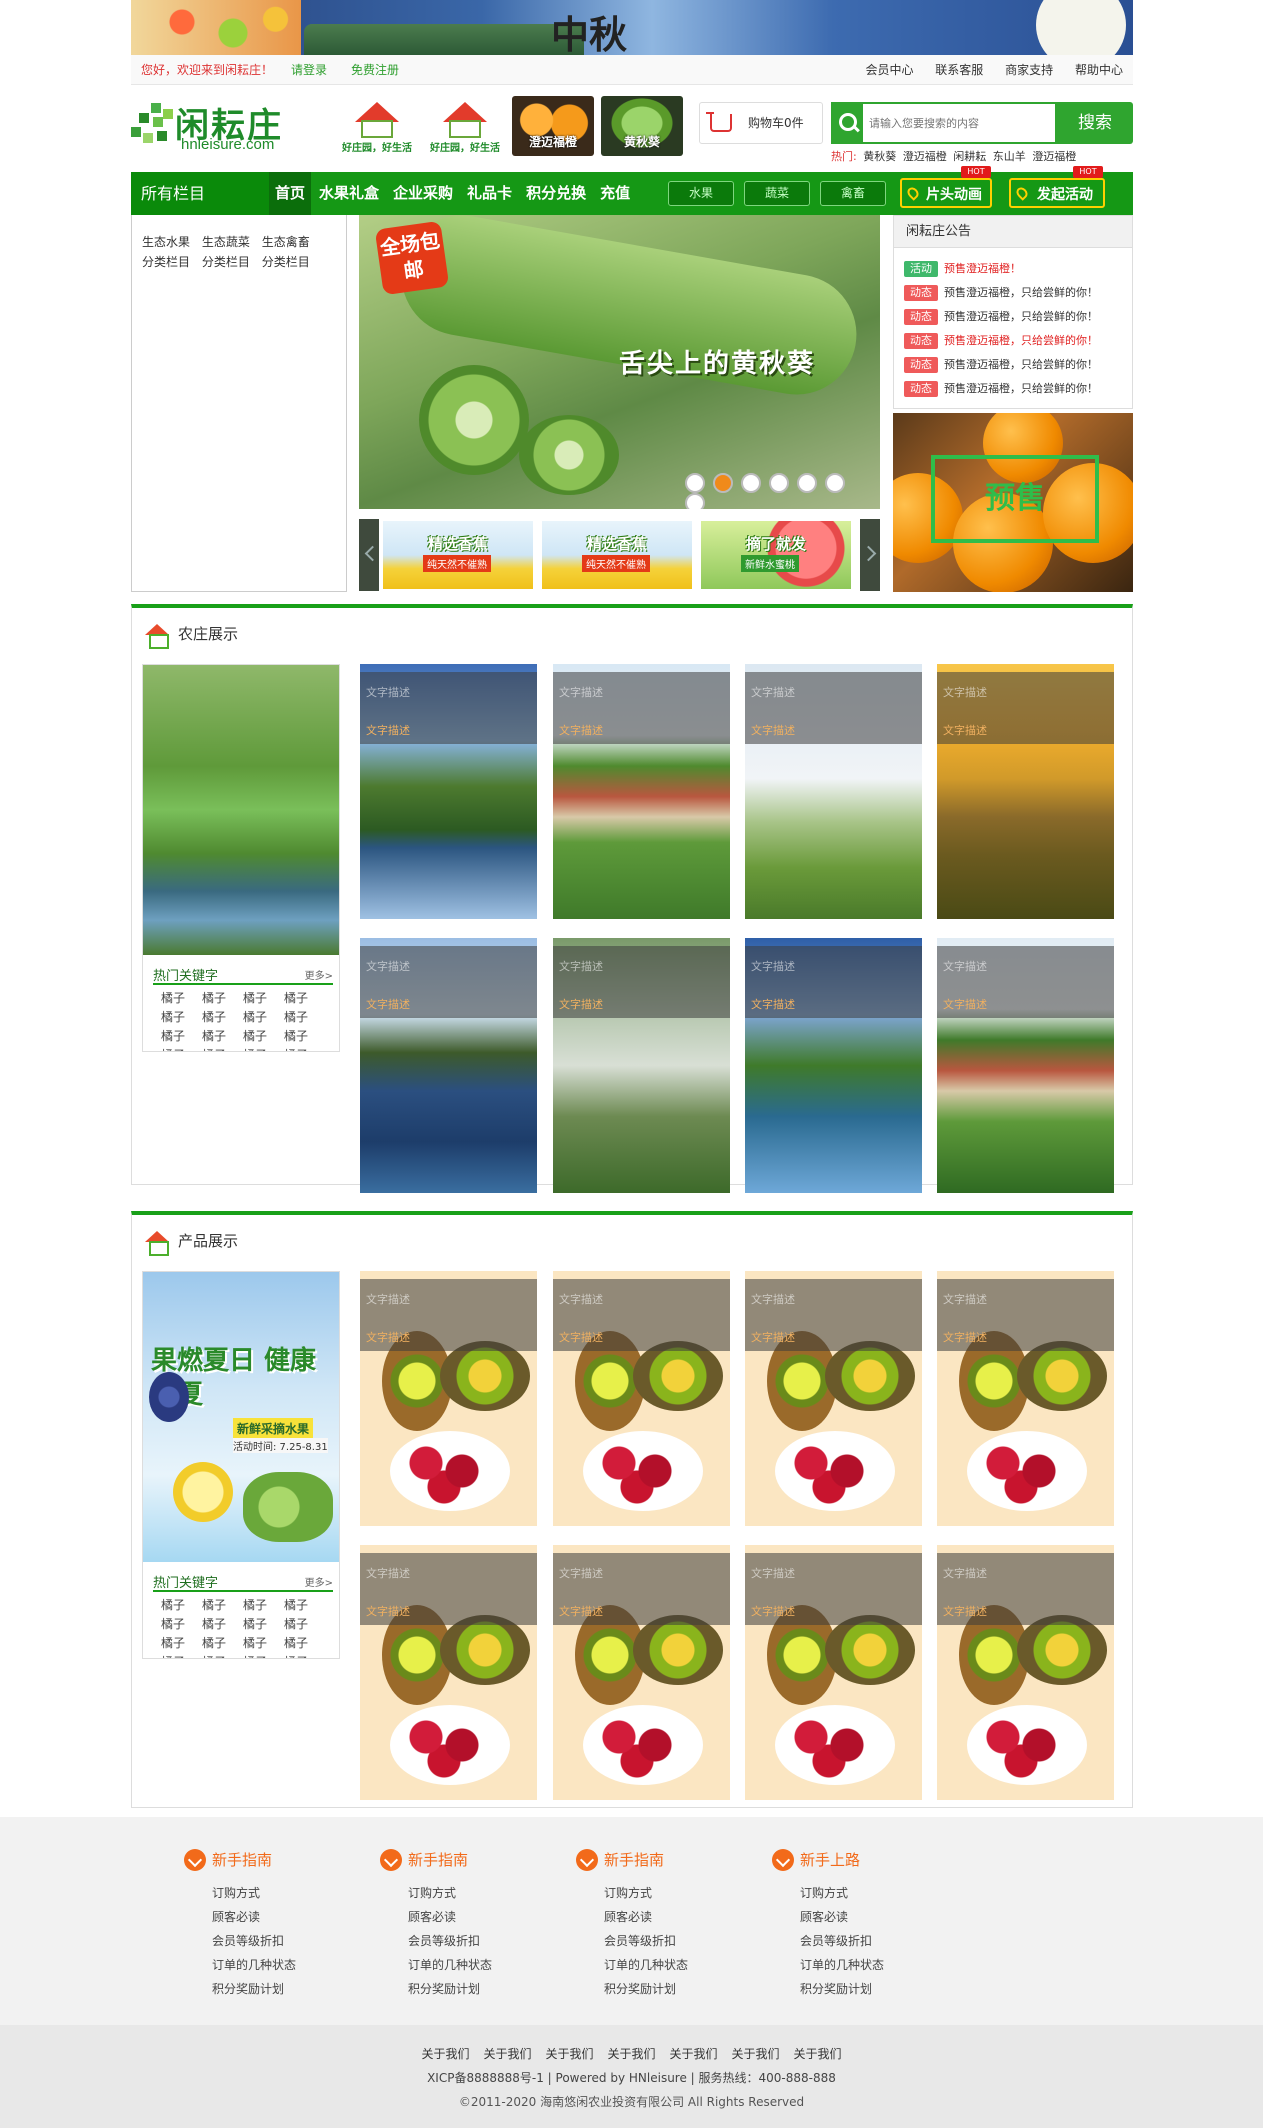  Describe the element at coordinates (701, 193) in the screenshot. I see `nav-pill-fruit: 水果` at that location.